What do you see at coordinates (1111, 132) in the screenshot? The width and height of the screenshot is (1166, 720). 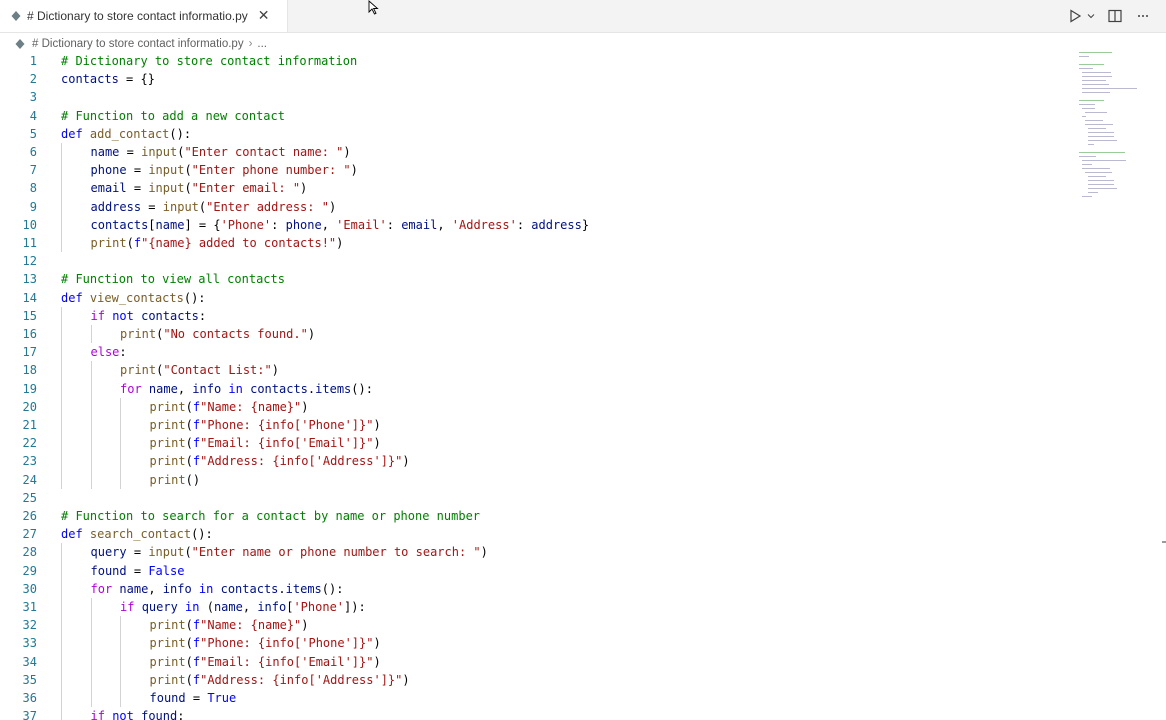 I see `minimap` at bounding box center [1111, 132].